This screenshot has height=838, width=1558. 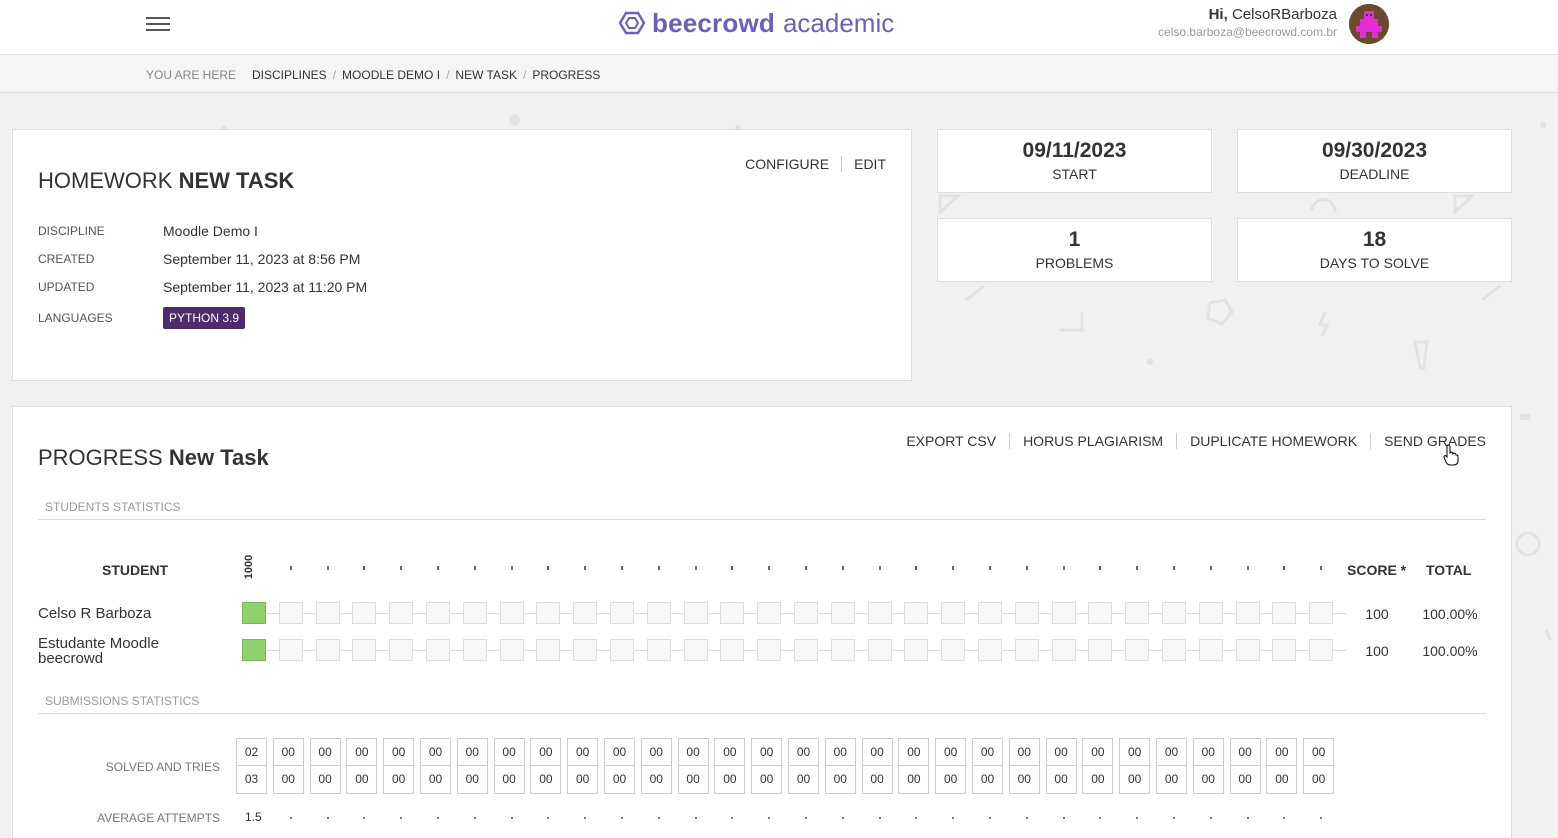 What do you see at coordinates (1074, 150) in the screenshot?
I see `stat-value: 09/11/2023` at bounding box center [1074, 150].